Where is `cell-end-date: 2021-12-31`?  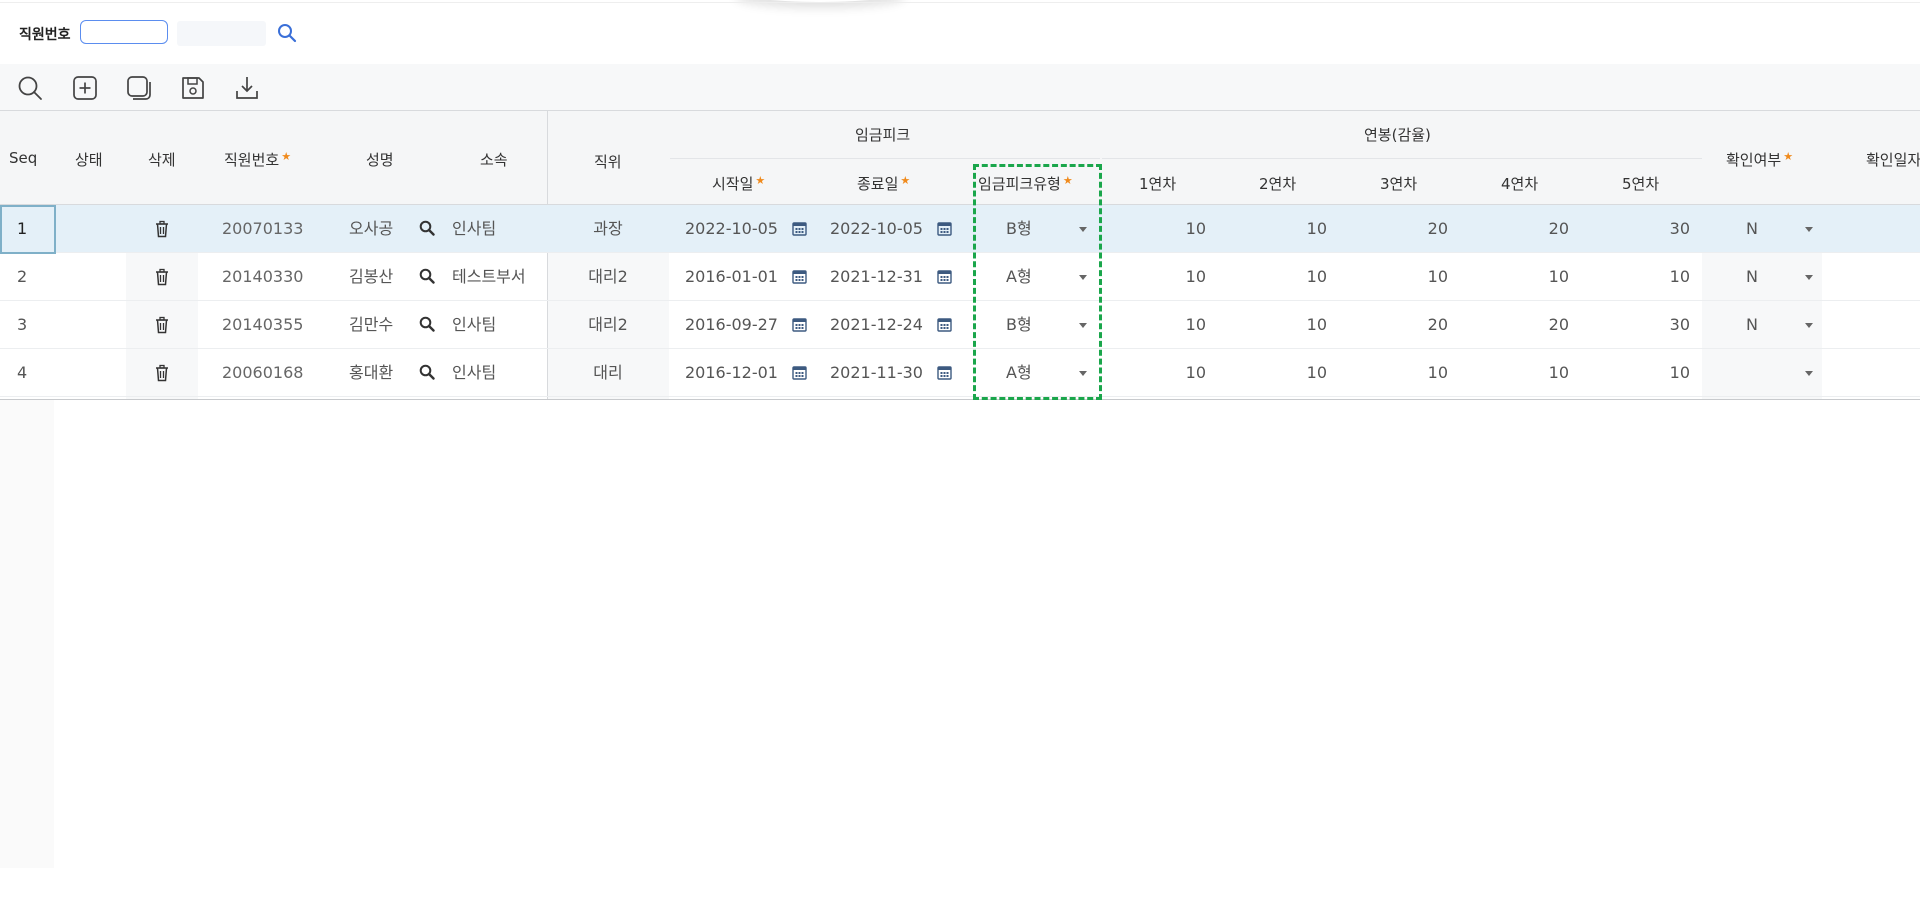
cell-end-date: 2021-12-31 is located at coordinates (876, 276).